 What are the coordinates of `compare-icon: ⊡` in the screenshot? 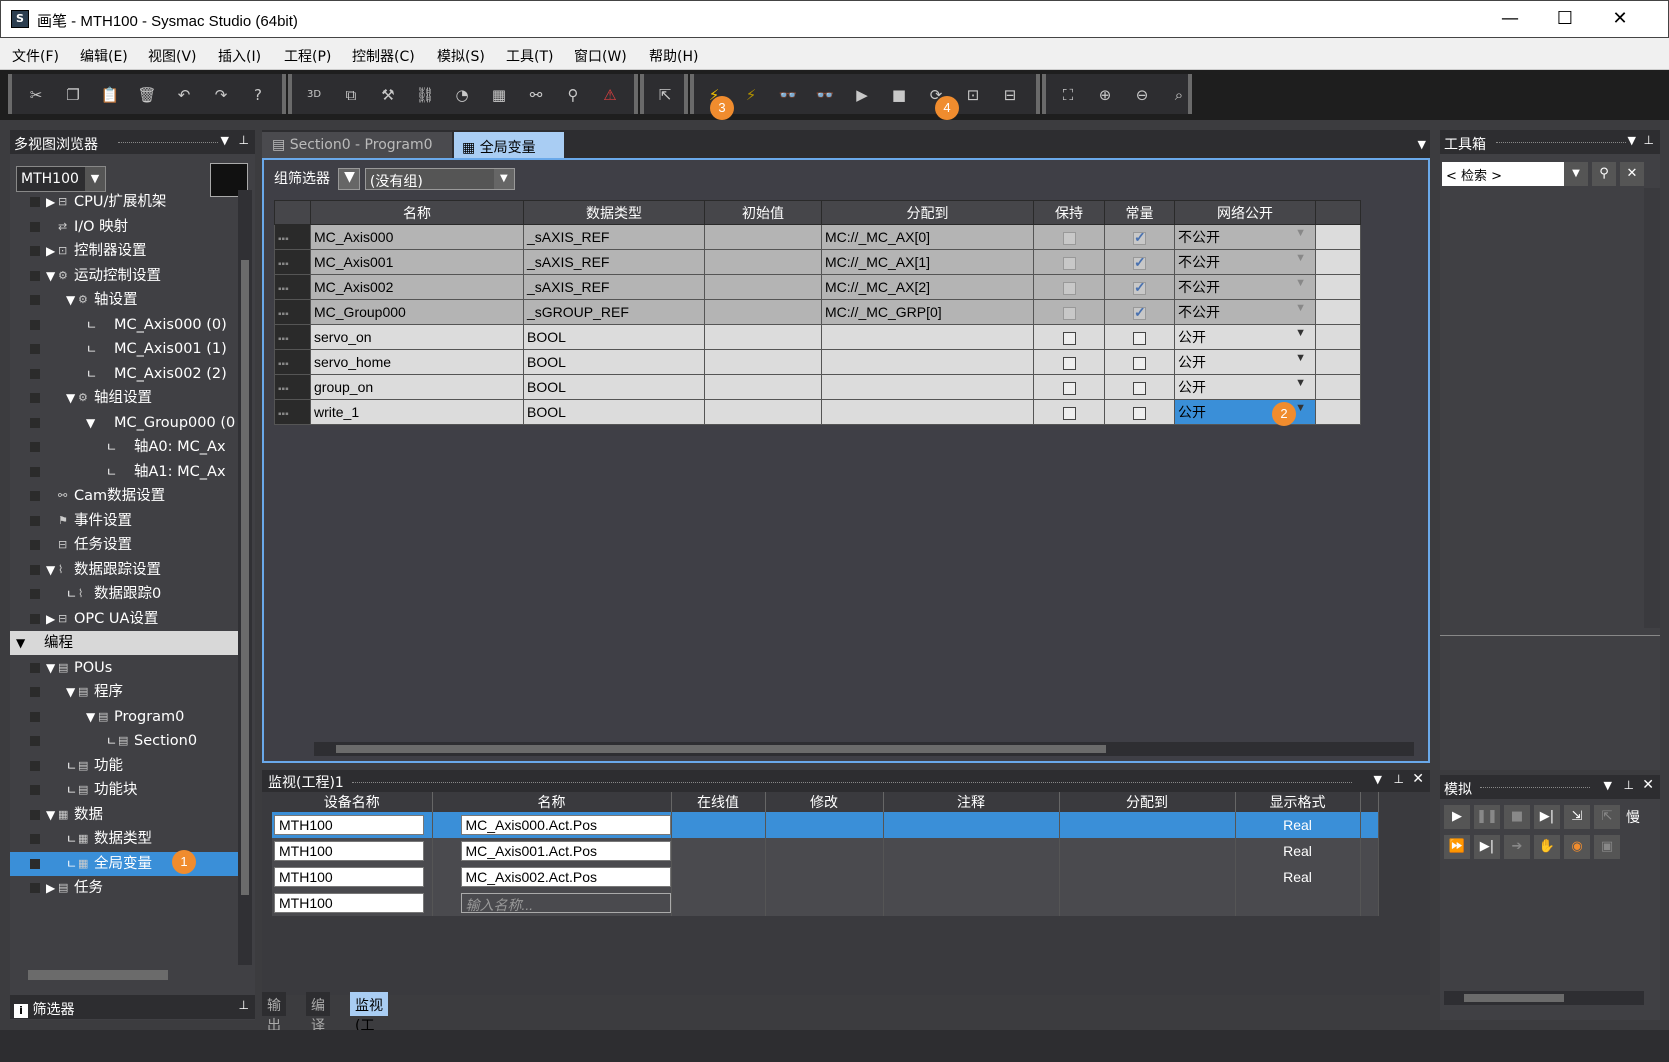 It's located at (973, 95).